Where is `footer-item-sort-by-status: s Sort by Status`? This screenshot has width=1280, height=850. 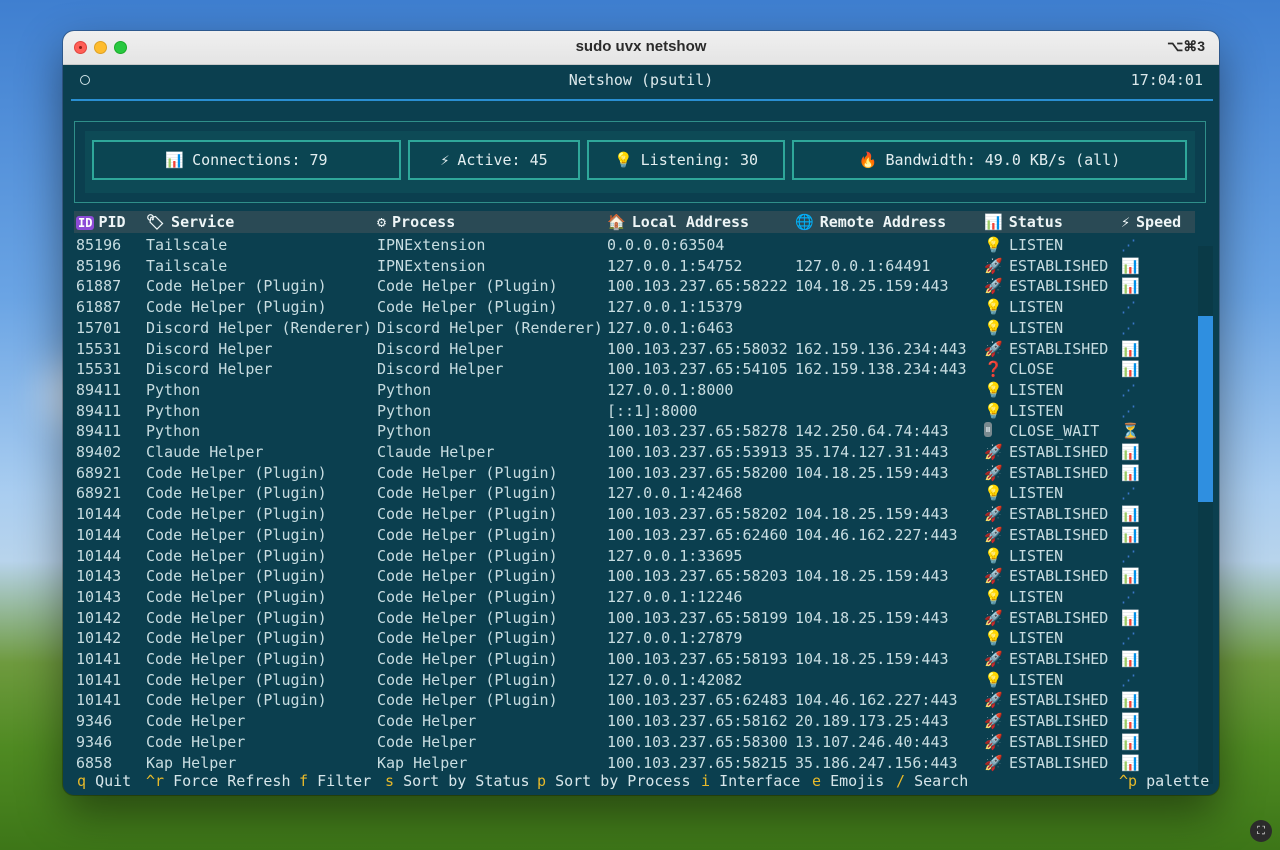
footer-item-sort-by-status: s Sort by Status is located at coordinates (457, 781).